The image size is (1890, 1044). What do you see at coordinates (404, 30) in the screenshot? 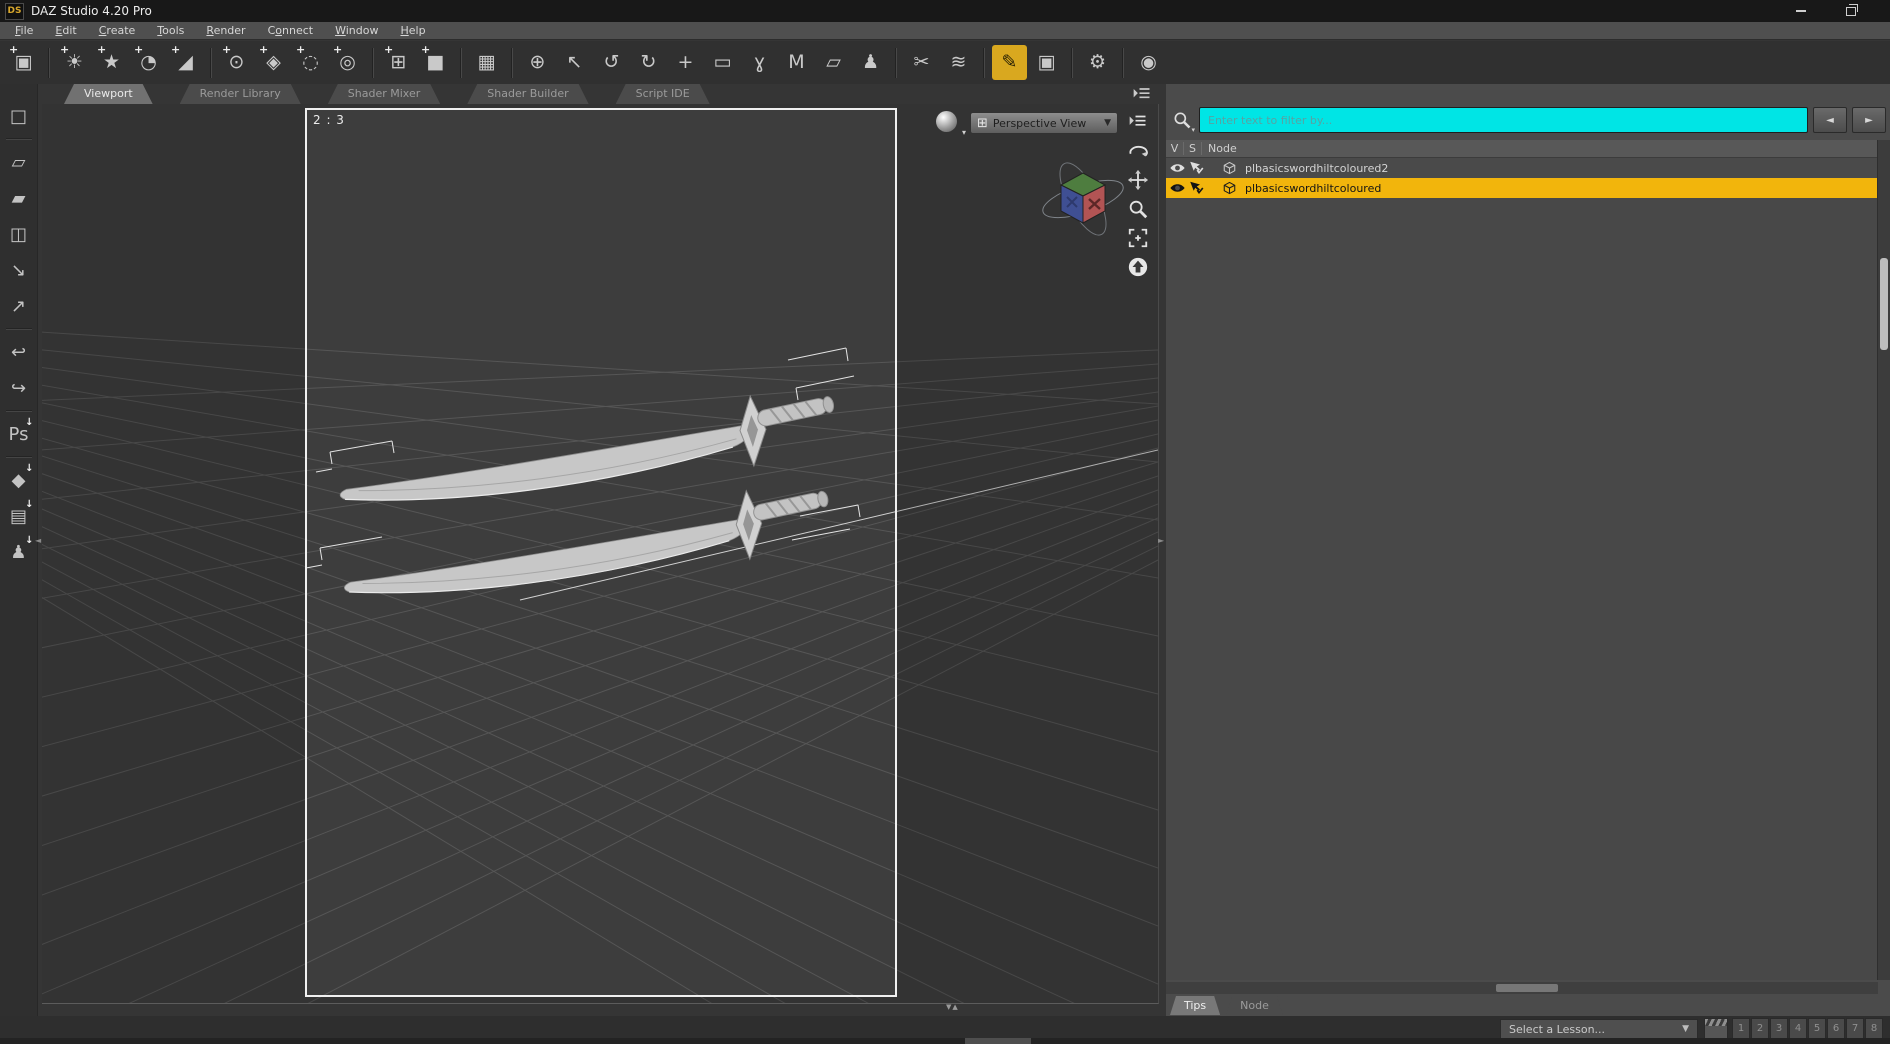
I see `menu-mnemonic: H` at bounding box center [404, 30].